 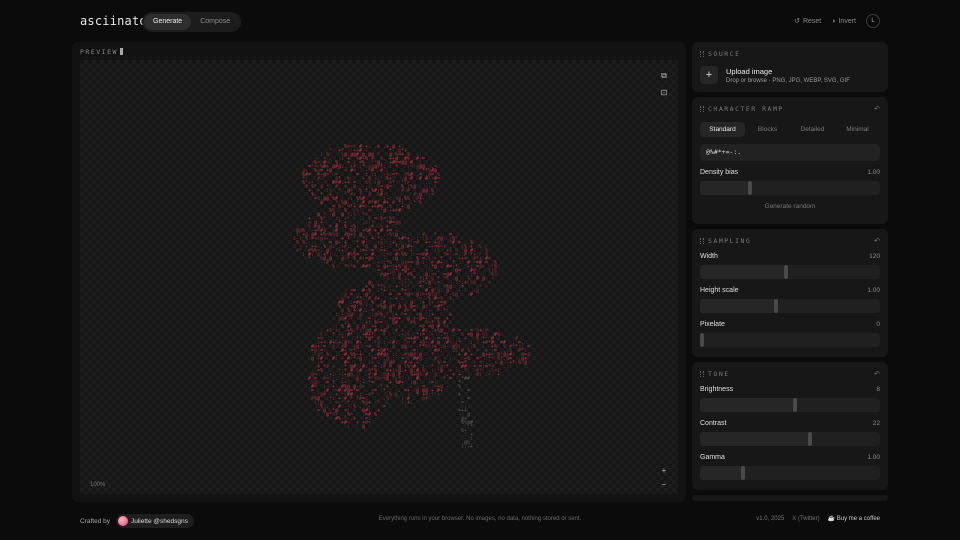 What do you see at coordinates (790, 172) in the screenshot?
I see `density-row: Density bias 1.00` at bounding box center [790, 172].